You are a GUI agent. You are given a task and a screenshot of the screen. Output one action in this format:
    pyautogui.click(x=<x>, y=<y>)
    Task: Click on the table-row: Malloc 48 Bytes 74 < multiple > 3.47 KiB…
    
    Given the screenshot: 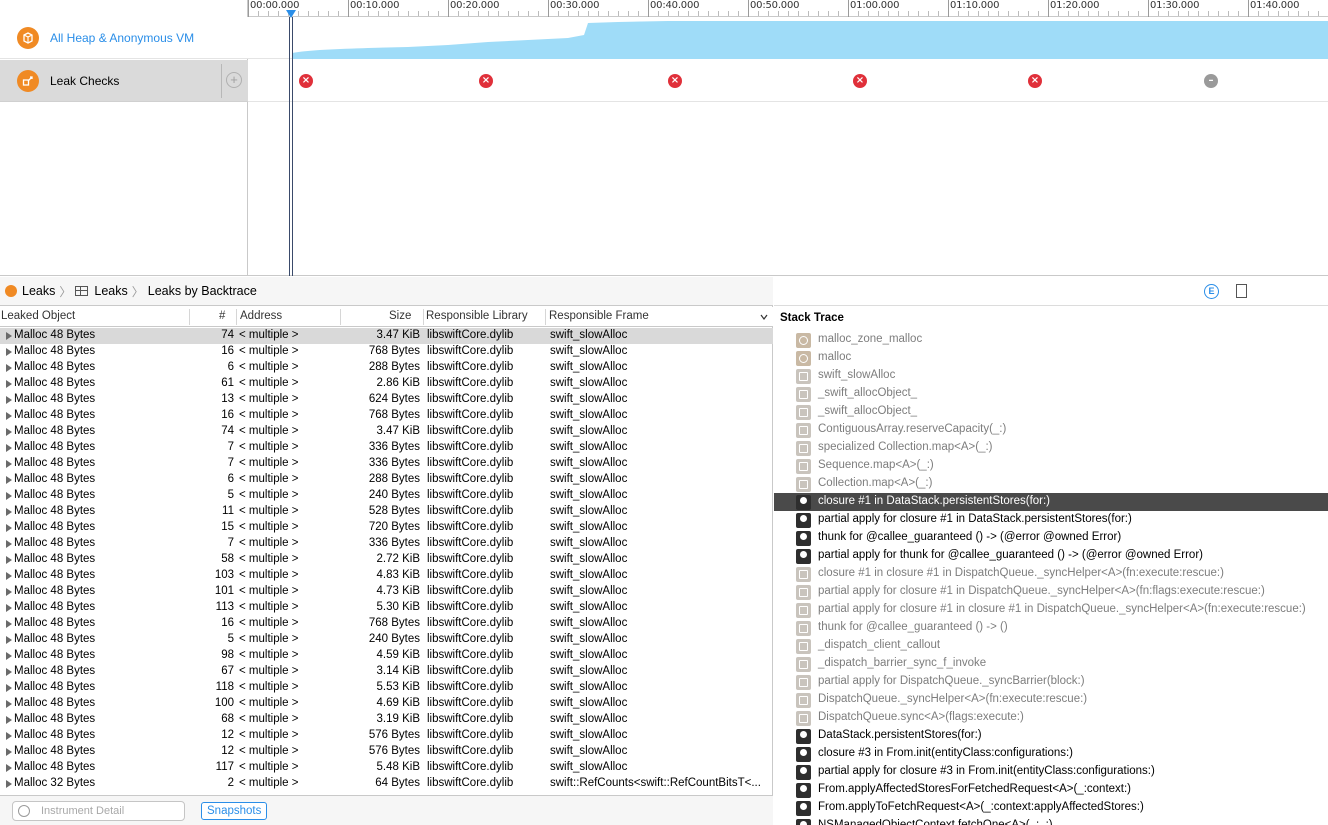 What is the action you would take?
    pyautogui.click(x=386, y=336)
    